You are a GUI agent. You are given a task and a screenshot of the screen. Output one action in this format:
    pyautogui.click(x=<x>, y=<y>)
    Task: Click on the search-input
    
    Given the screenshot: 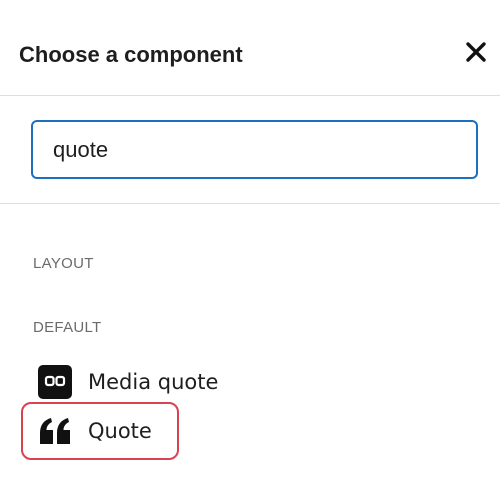 What is the action you would take?
    pyautogui.click(x=254, y=149)
    